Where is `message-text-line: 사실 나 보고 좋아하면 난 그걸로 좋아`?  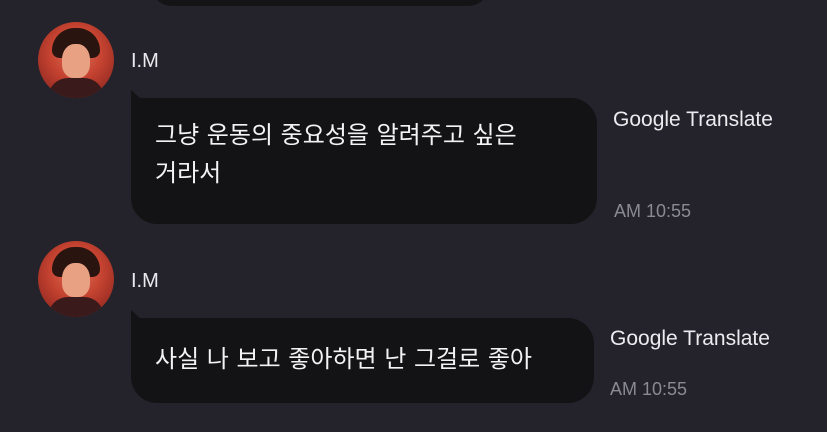 message-text-line: 사실 나 보고 좋아하면 난 그걸로 좋아 is located at coordinates (343, 359).